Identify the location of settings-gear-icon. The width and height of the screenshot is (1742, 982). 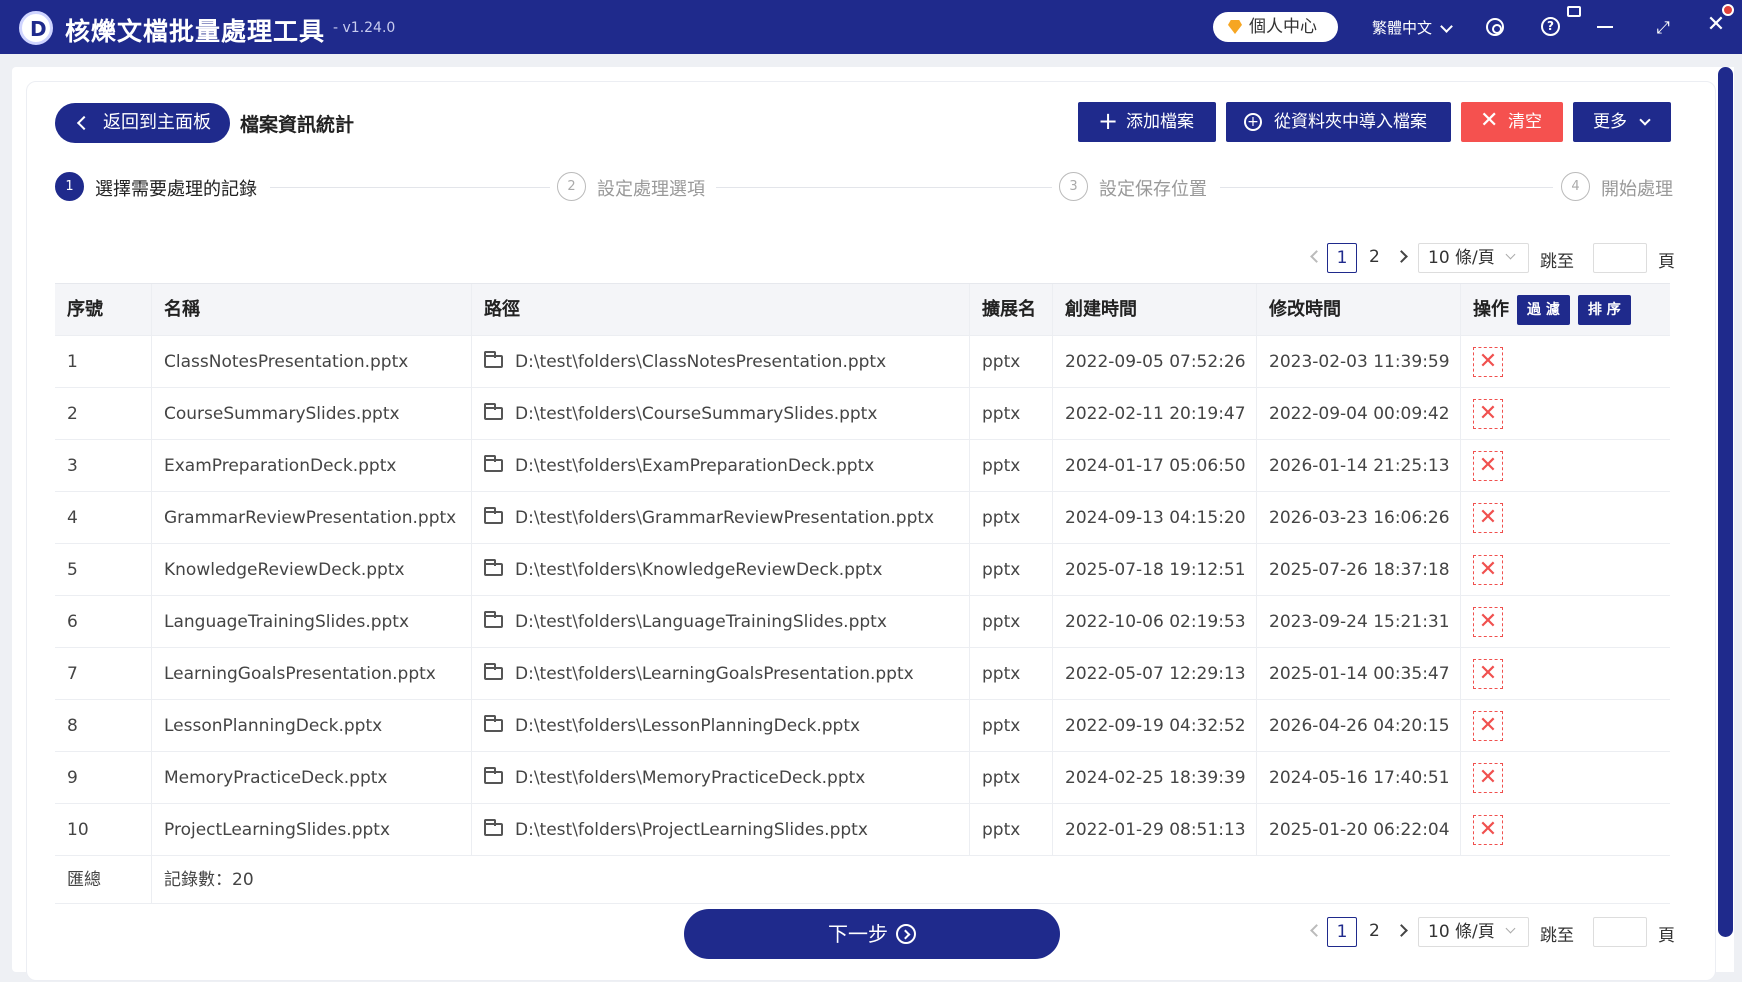
(1495, 27).